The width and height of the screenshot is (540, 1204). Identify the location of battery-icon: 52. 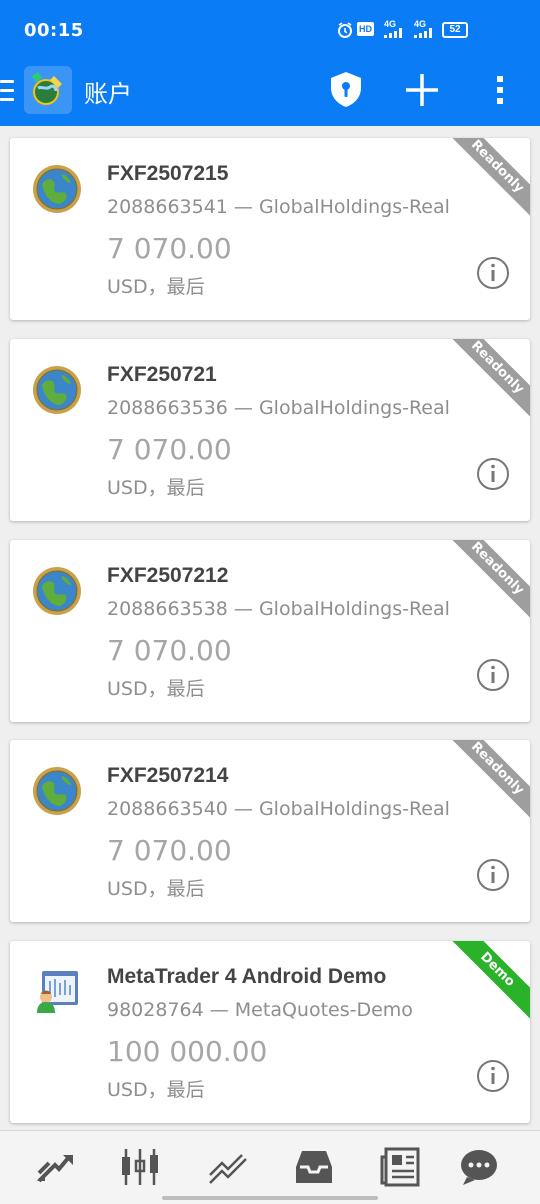
(455, 30).